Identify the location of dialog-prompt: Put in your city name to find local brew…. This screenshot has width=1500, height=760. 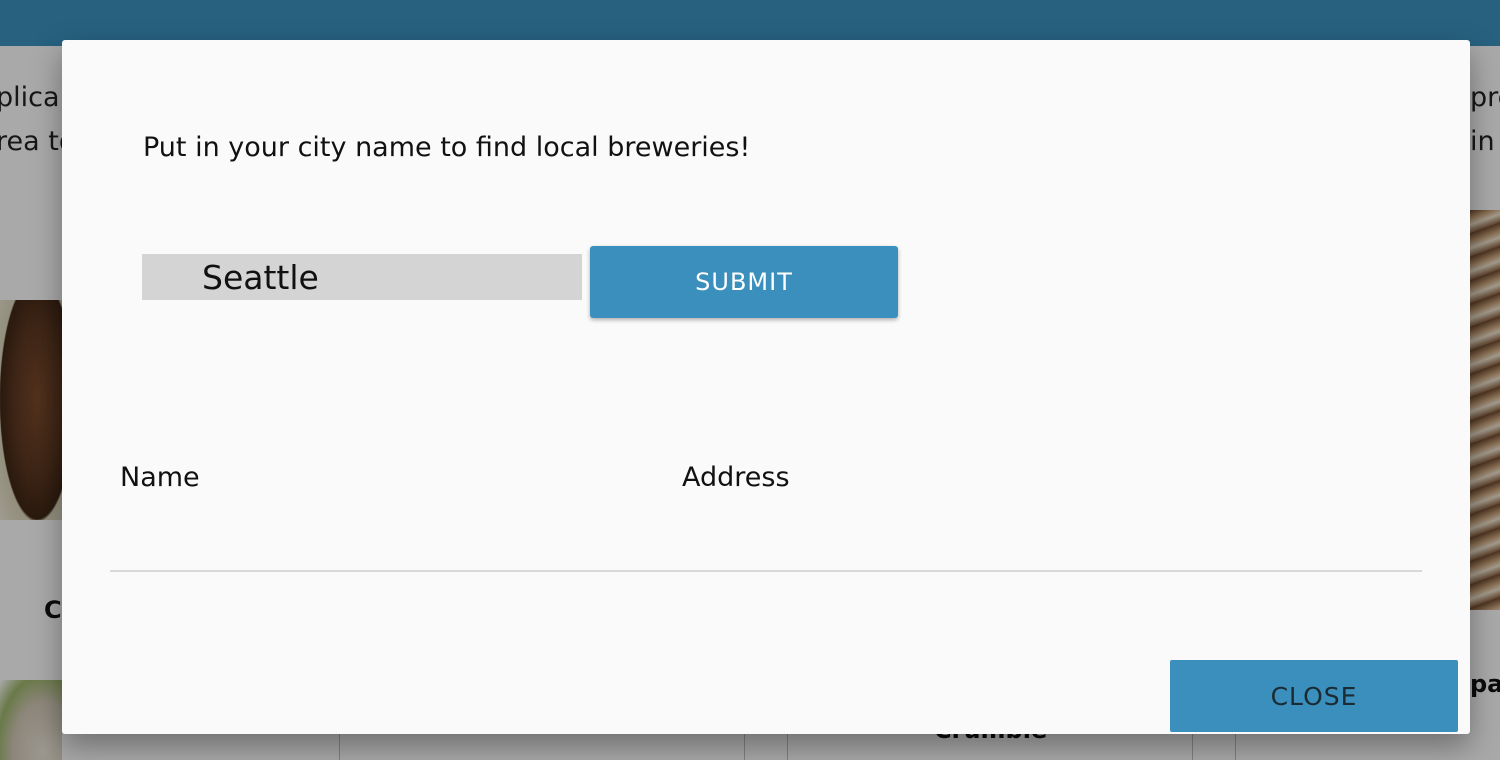
(447, 147).